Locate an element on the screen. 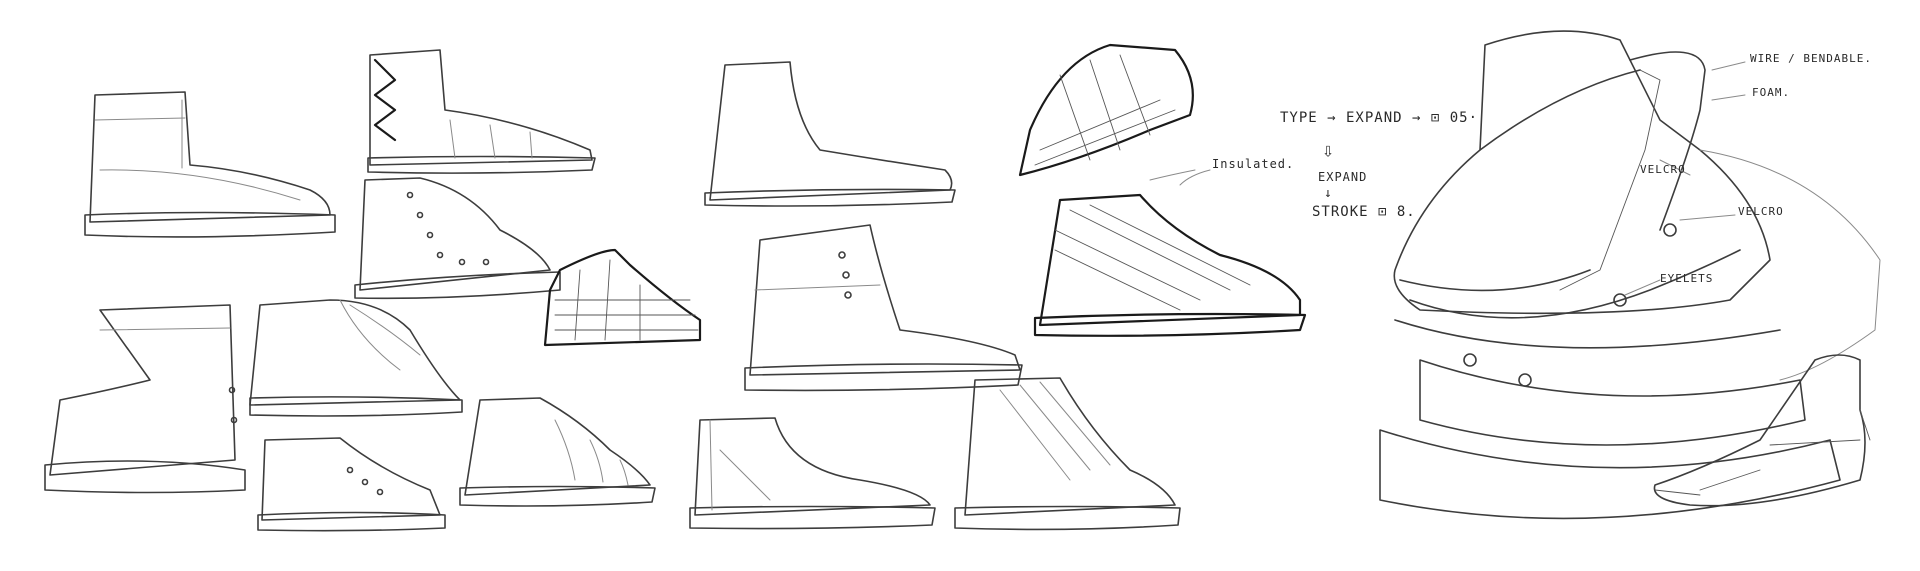  foam-note: FOAM. is located at coordinates (1771, 92).